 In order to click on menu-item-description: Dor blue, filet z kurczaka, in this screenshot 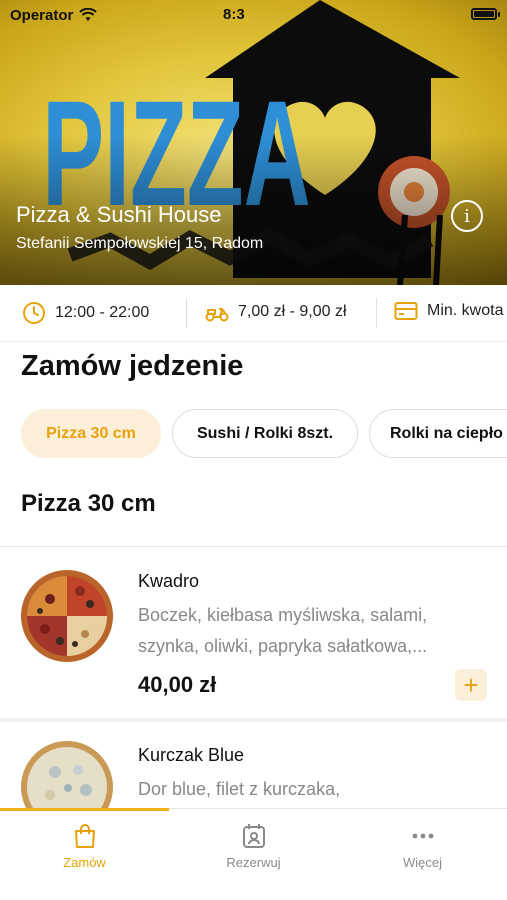, I will do `click(239, 789)`.